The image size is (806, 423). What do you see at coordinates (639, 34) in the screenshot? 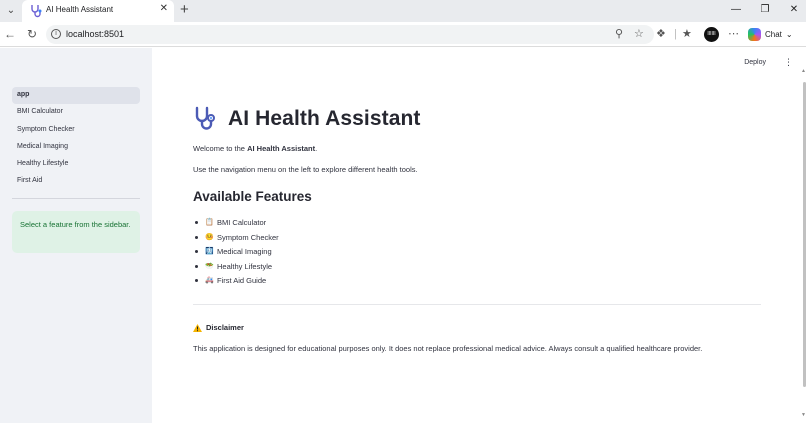
I see `favorite-star-icon: ☆` at bounding box center [639, 34].